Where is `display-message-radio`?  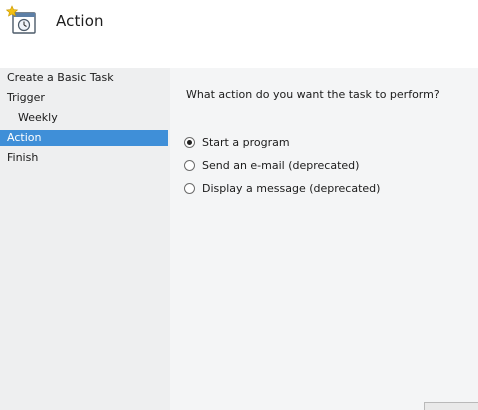 display-message-radio is located at coordinates (189, 188).